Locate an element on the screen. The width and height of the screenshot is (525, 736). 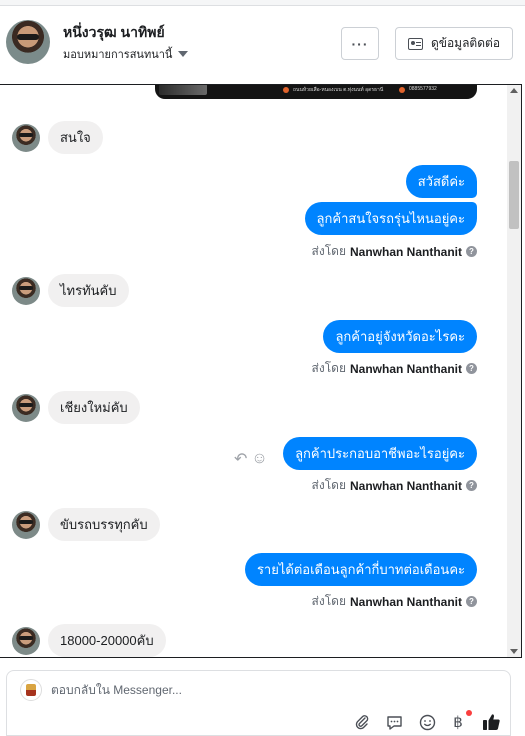
banner-logo is located at coordinates (183, 90).